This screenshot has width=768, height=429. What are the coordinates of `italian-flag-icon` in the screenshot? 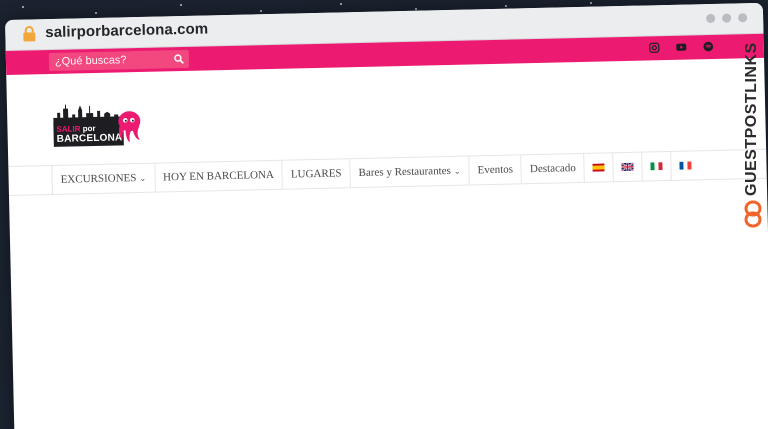 It's located at (656, 166).